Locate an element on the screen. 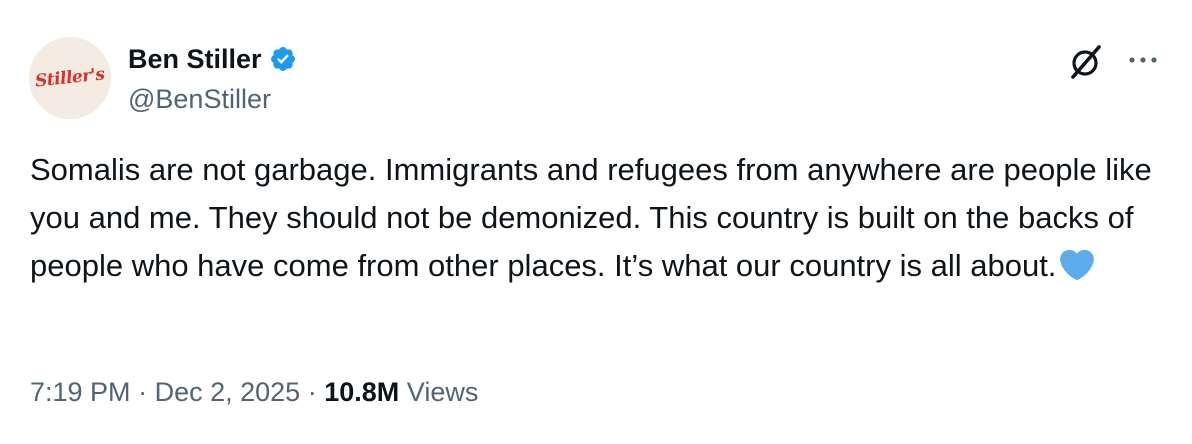 The width and height of the screenshot is (1192, 444). more-options-icon is located at coordinates (1143, 61).